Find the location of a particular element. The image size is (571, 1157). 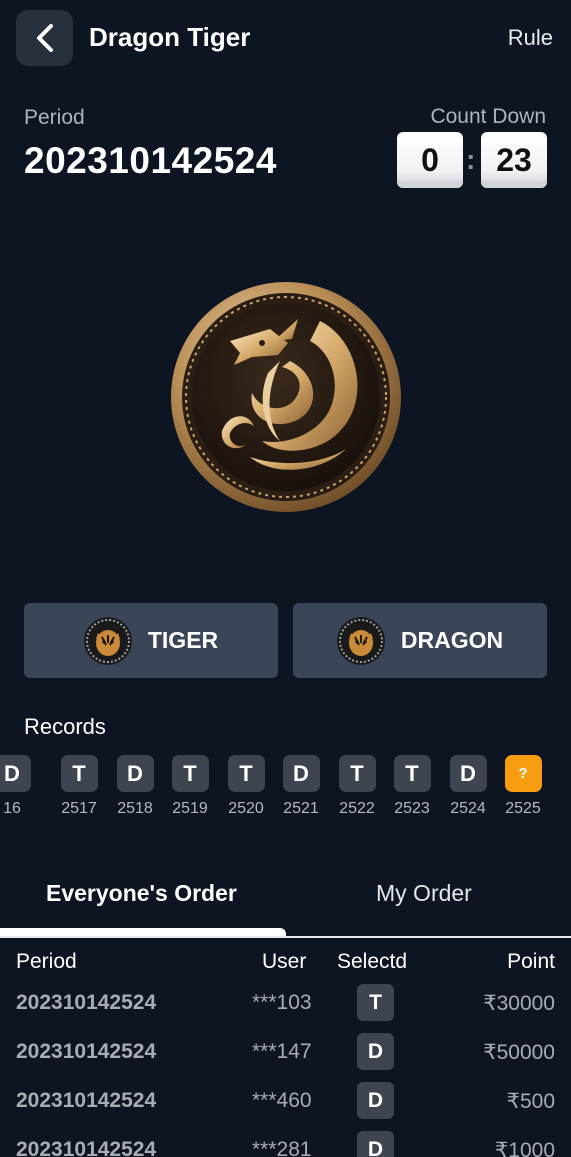

record-item: T 2520 is located at coordinates (246, 786).